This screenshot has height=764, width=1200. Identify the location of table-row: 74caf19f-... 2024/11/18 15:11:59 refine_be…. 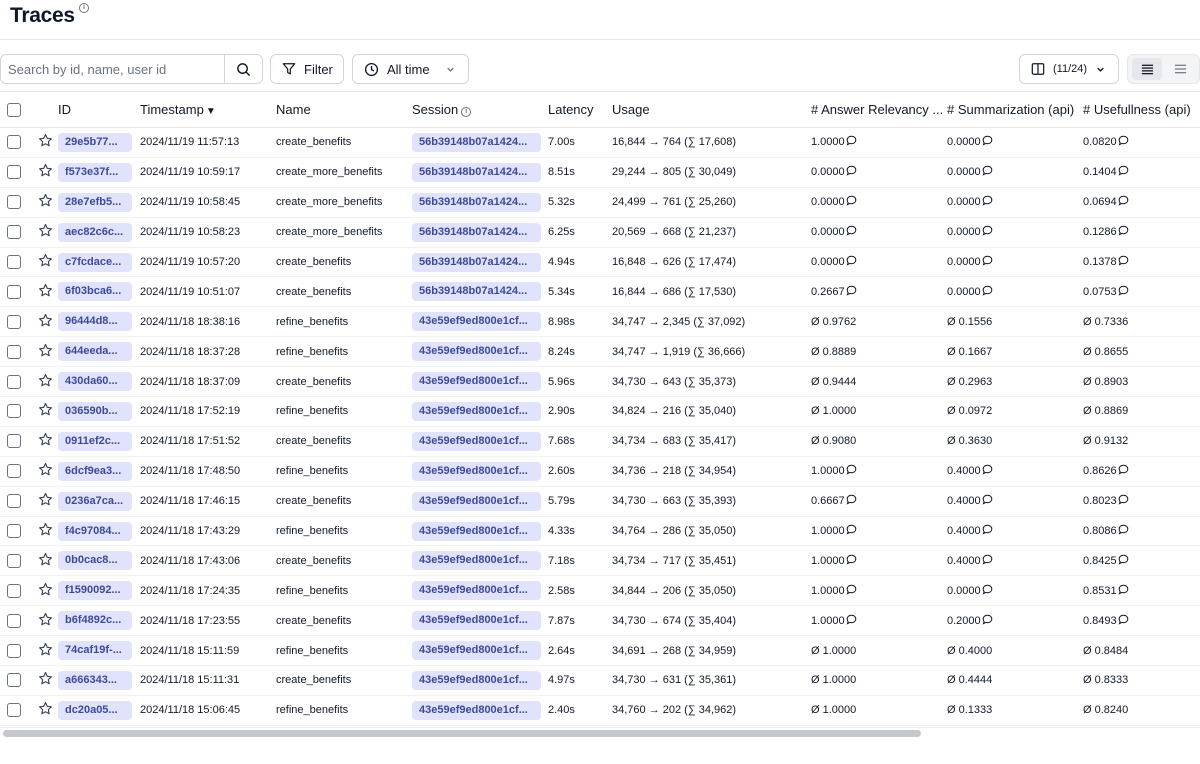
(600, 651).